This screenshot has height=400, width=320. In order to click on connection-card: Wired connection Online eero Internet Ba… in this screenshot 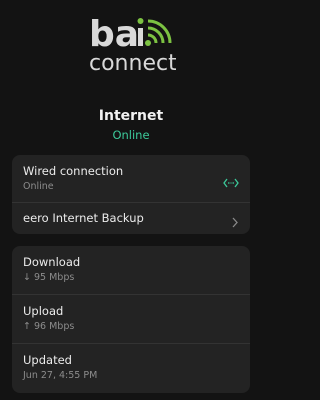, I will do `click(131, 194)`.